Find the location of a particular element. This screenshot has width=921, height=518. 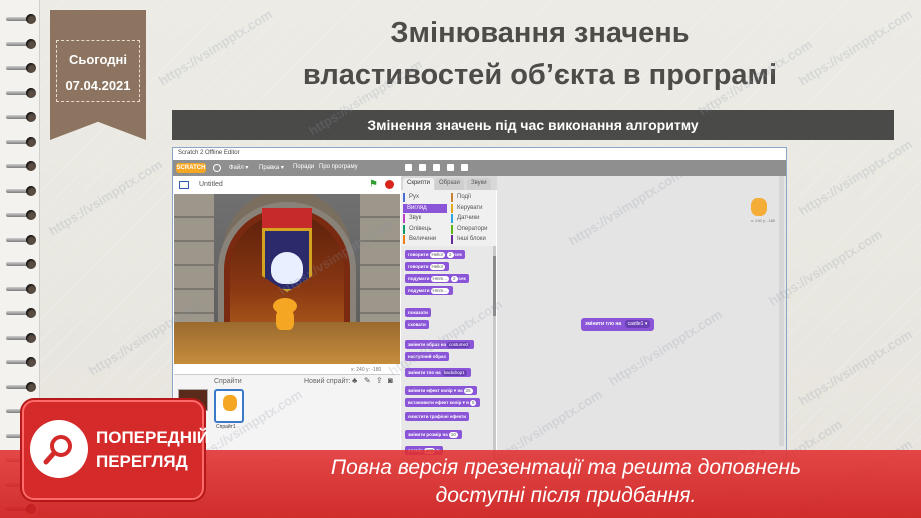

cat-sprite is located at coordinates (285, 315).